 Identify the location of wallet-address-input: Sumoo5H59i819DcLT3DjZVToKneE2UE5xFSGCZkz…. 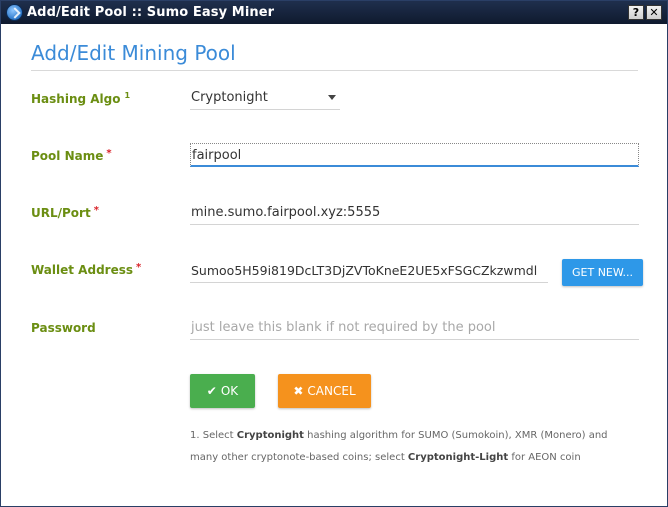
(369, 271).